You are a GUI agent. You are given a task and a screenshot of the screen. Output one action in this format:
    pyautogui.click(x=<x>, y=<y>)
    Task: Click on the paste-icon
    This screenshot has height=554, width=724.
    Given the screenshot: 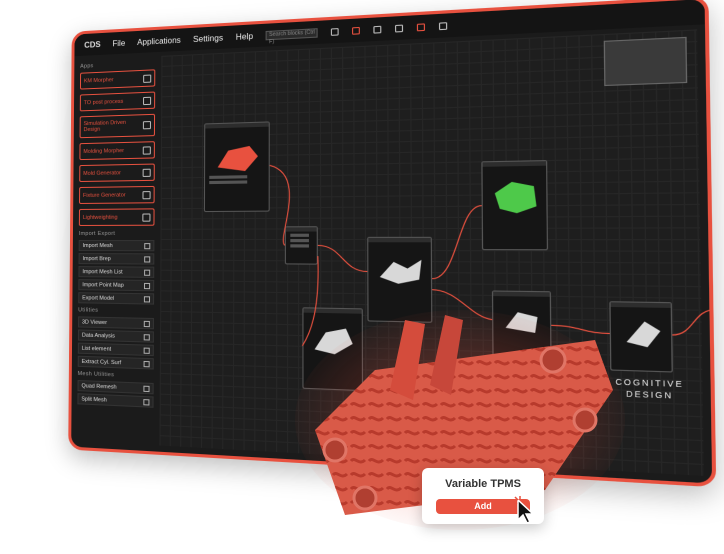 What is the action you would take?
    pyautogui.click(x=356, y=30)
    